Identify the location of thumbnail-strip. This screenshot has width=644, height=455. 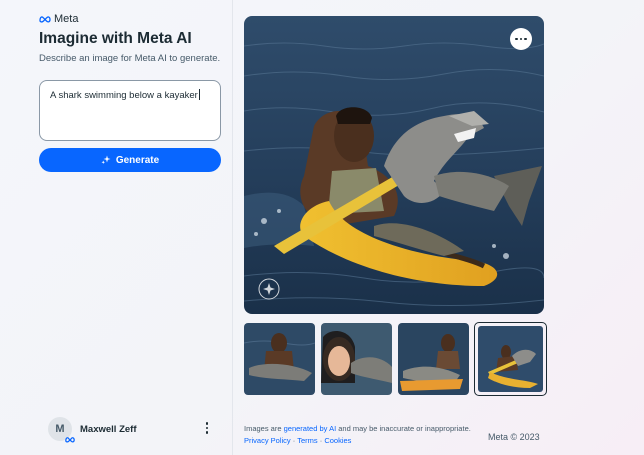
(395, 359).